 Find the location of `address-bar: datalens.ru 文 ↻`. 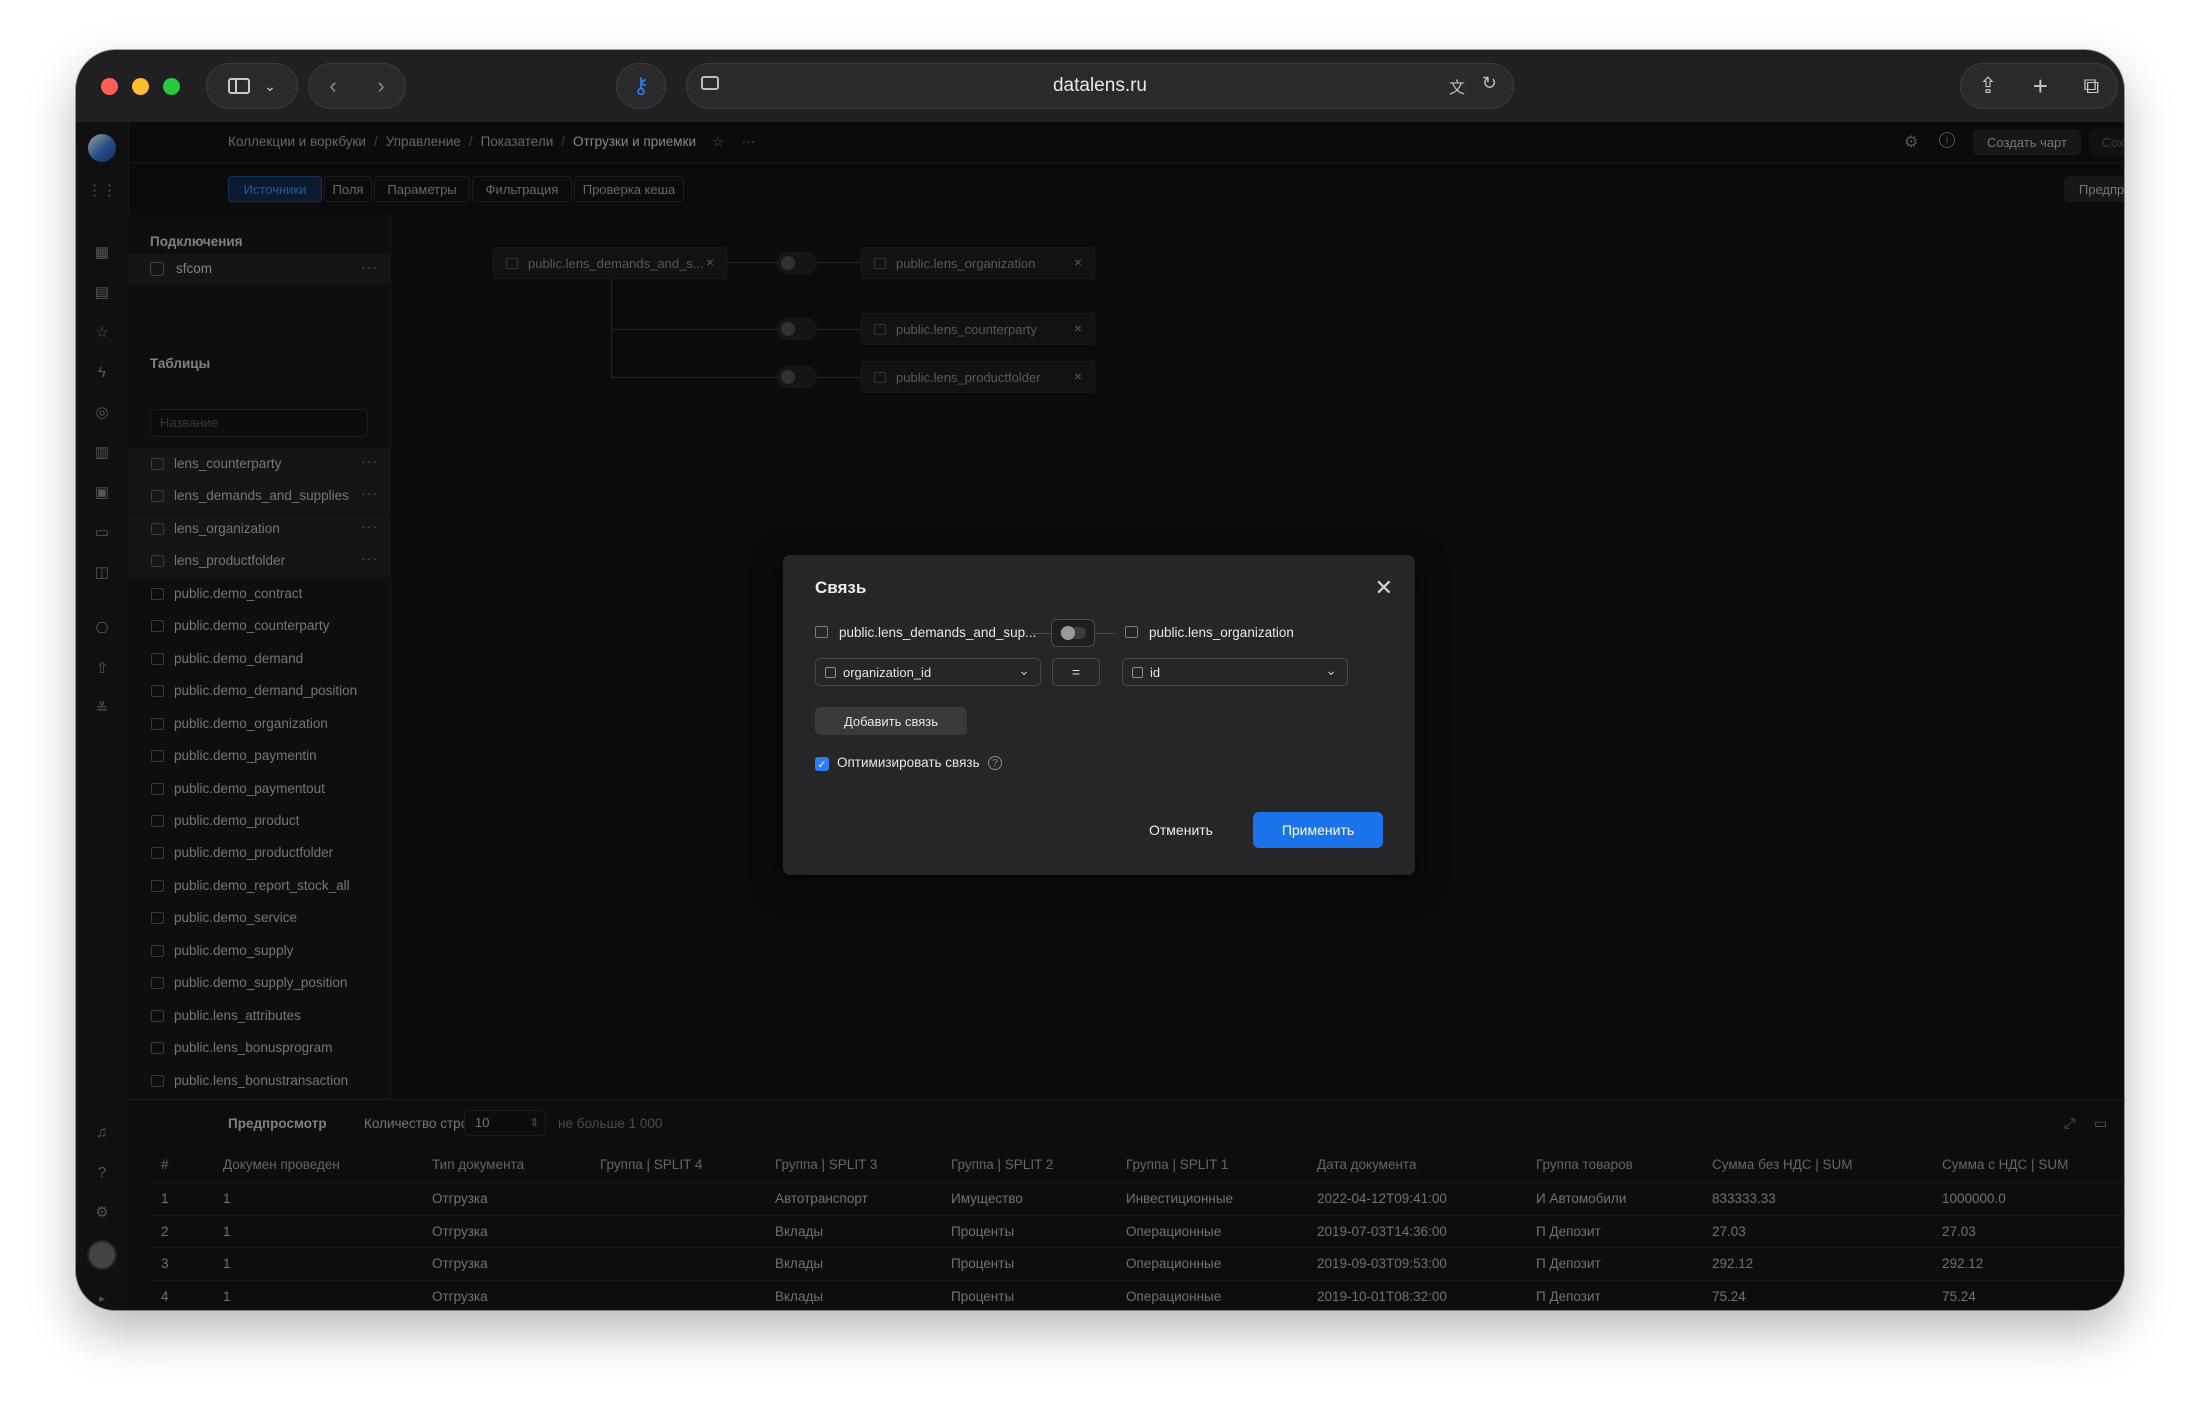

address-bar: datalens.ru 文 ↻ is located at coordinates (1100, 86).